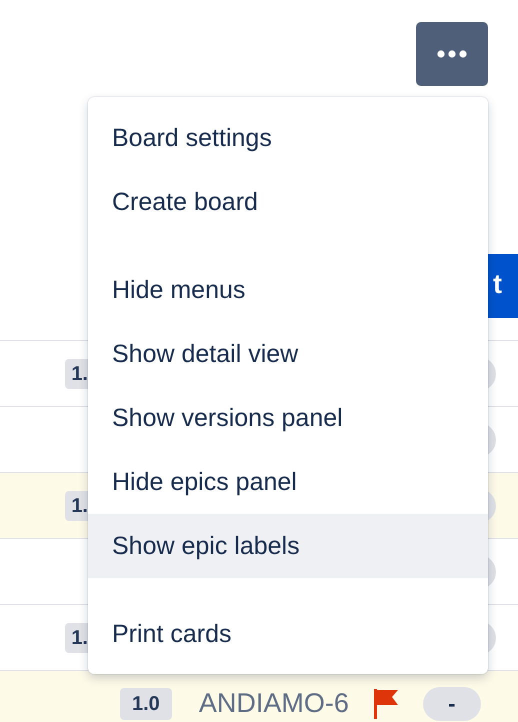  What do you see at coordinates (288, 138) in the screenshot?
I see `menu-item: Board settings` at bounding box center [288, 138].